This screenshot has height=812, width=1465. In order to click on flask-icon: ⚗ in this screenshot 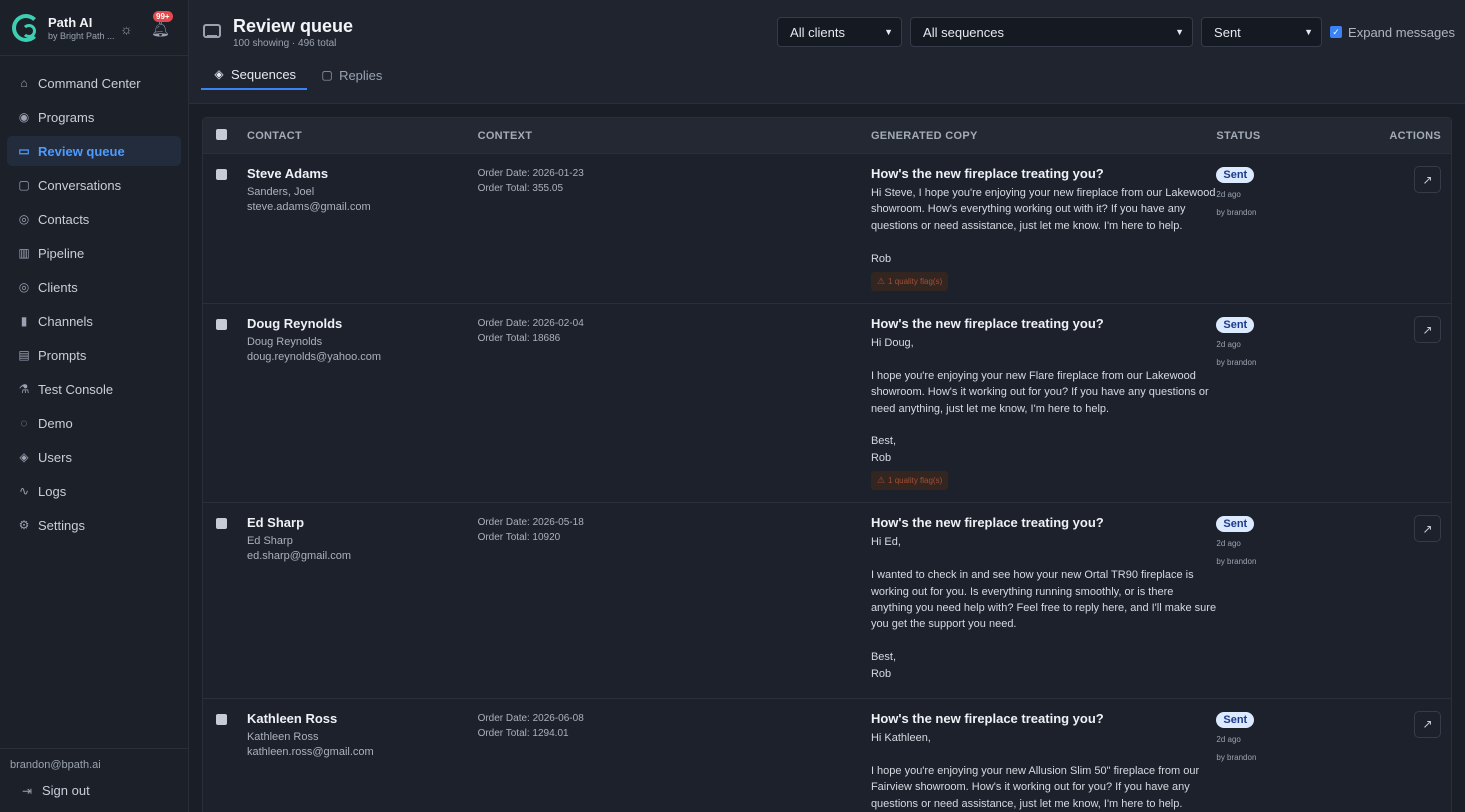, I will do `click(24, 389)`.